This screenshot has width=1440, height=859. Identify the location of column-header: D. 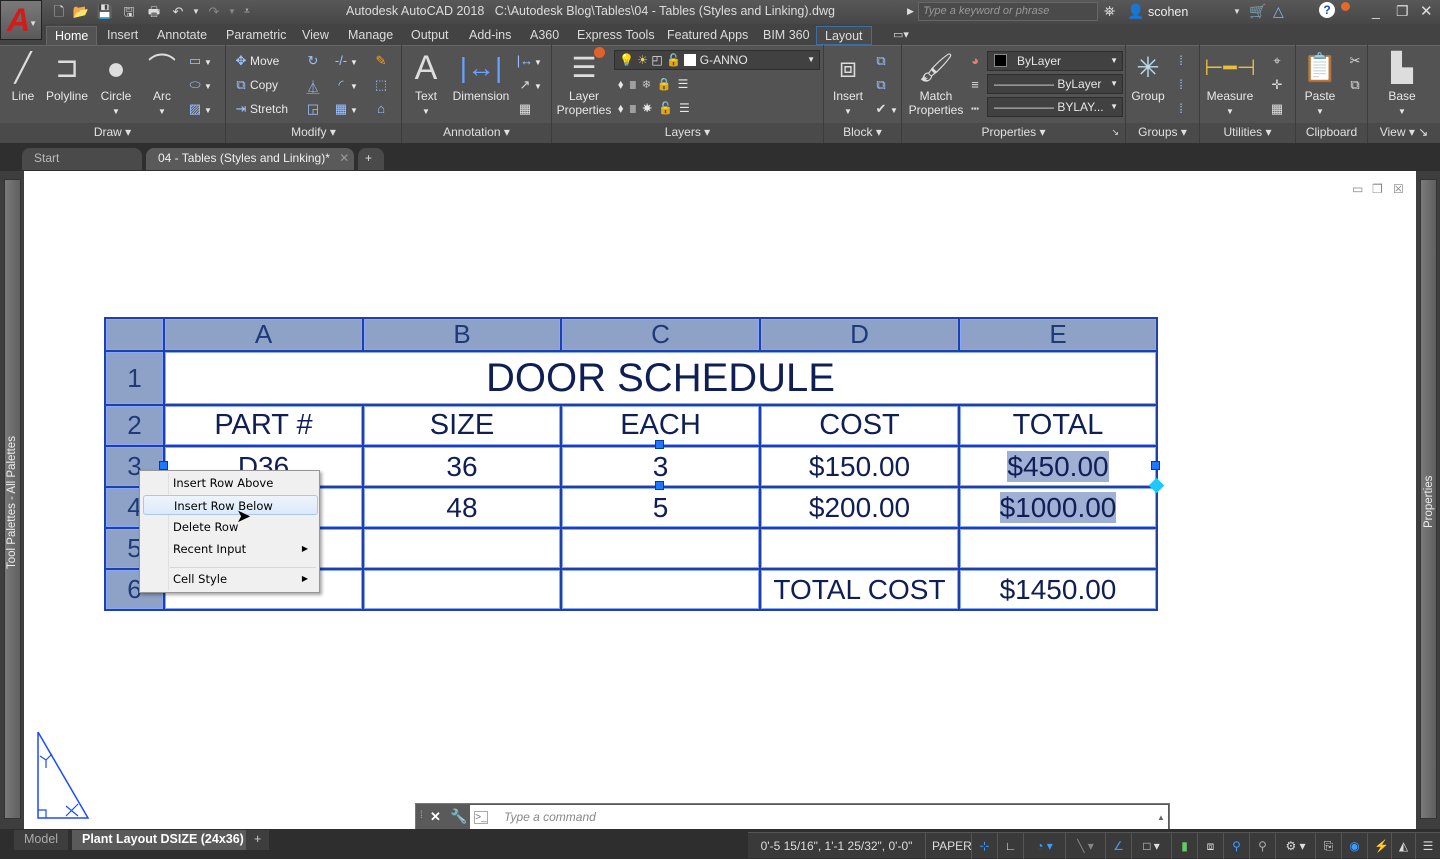
(859, 334).